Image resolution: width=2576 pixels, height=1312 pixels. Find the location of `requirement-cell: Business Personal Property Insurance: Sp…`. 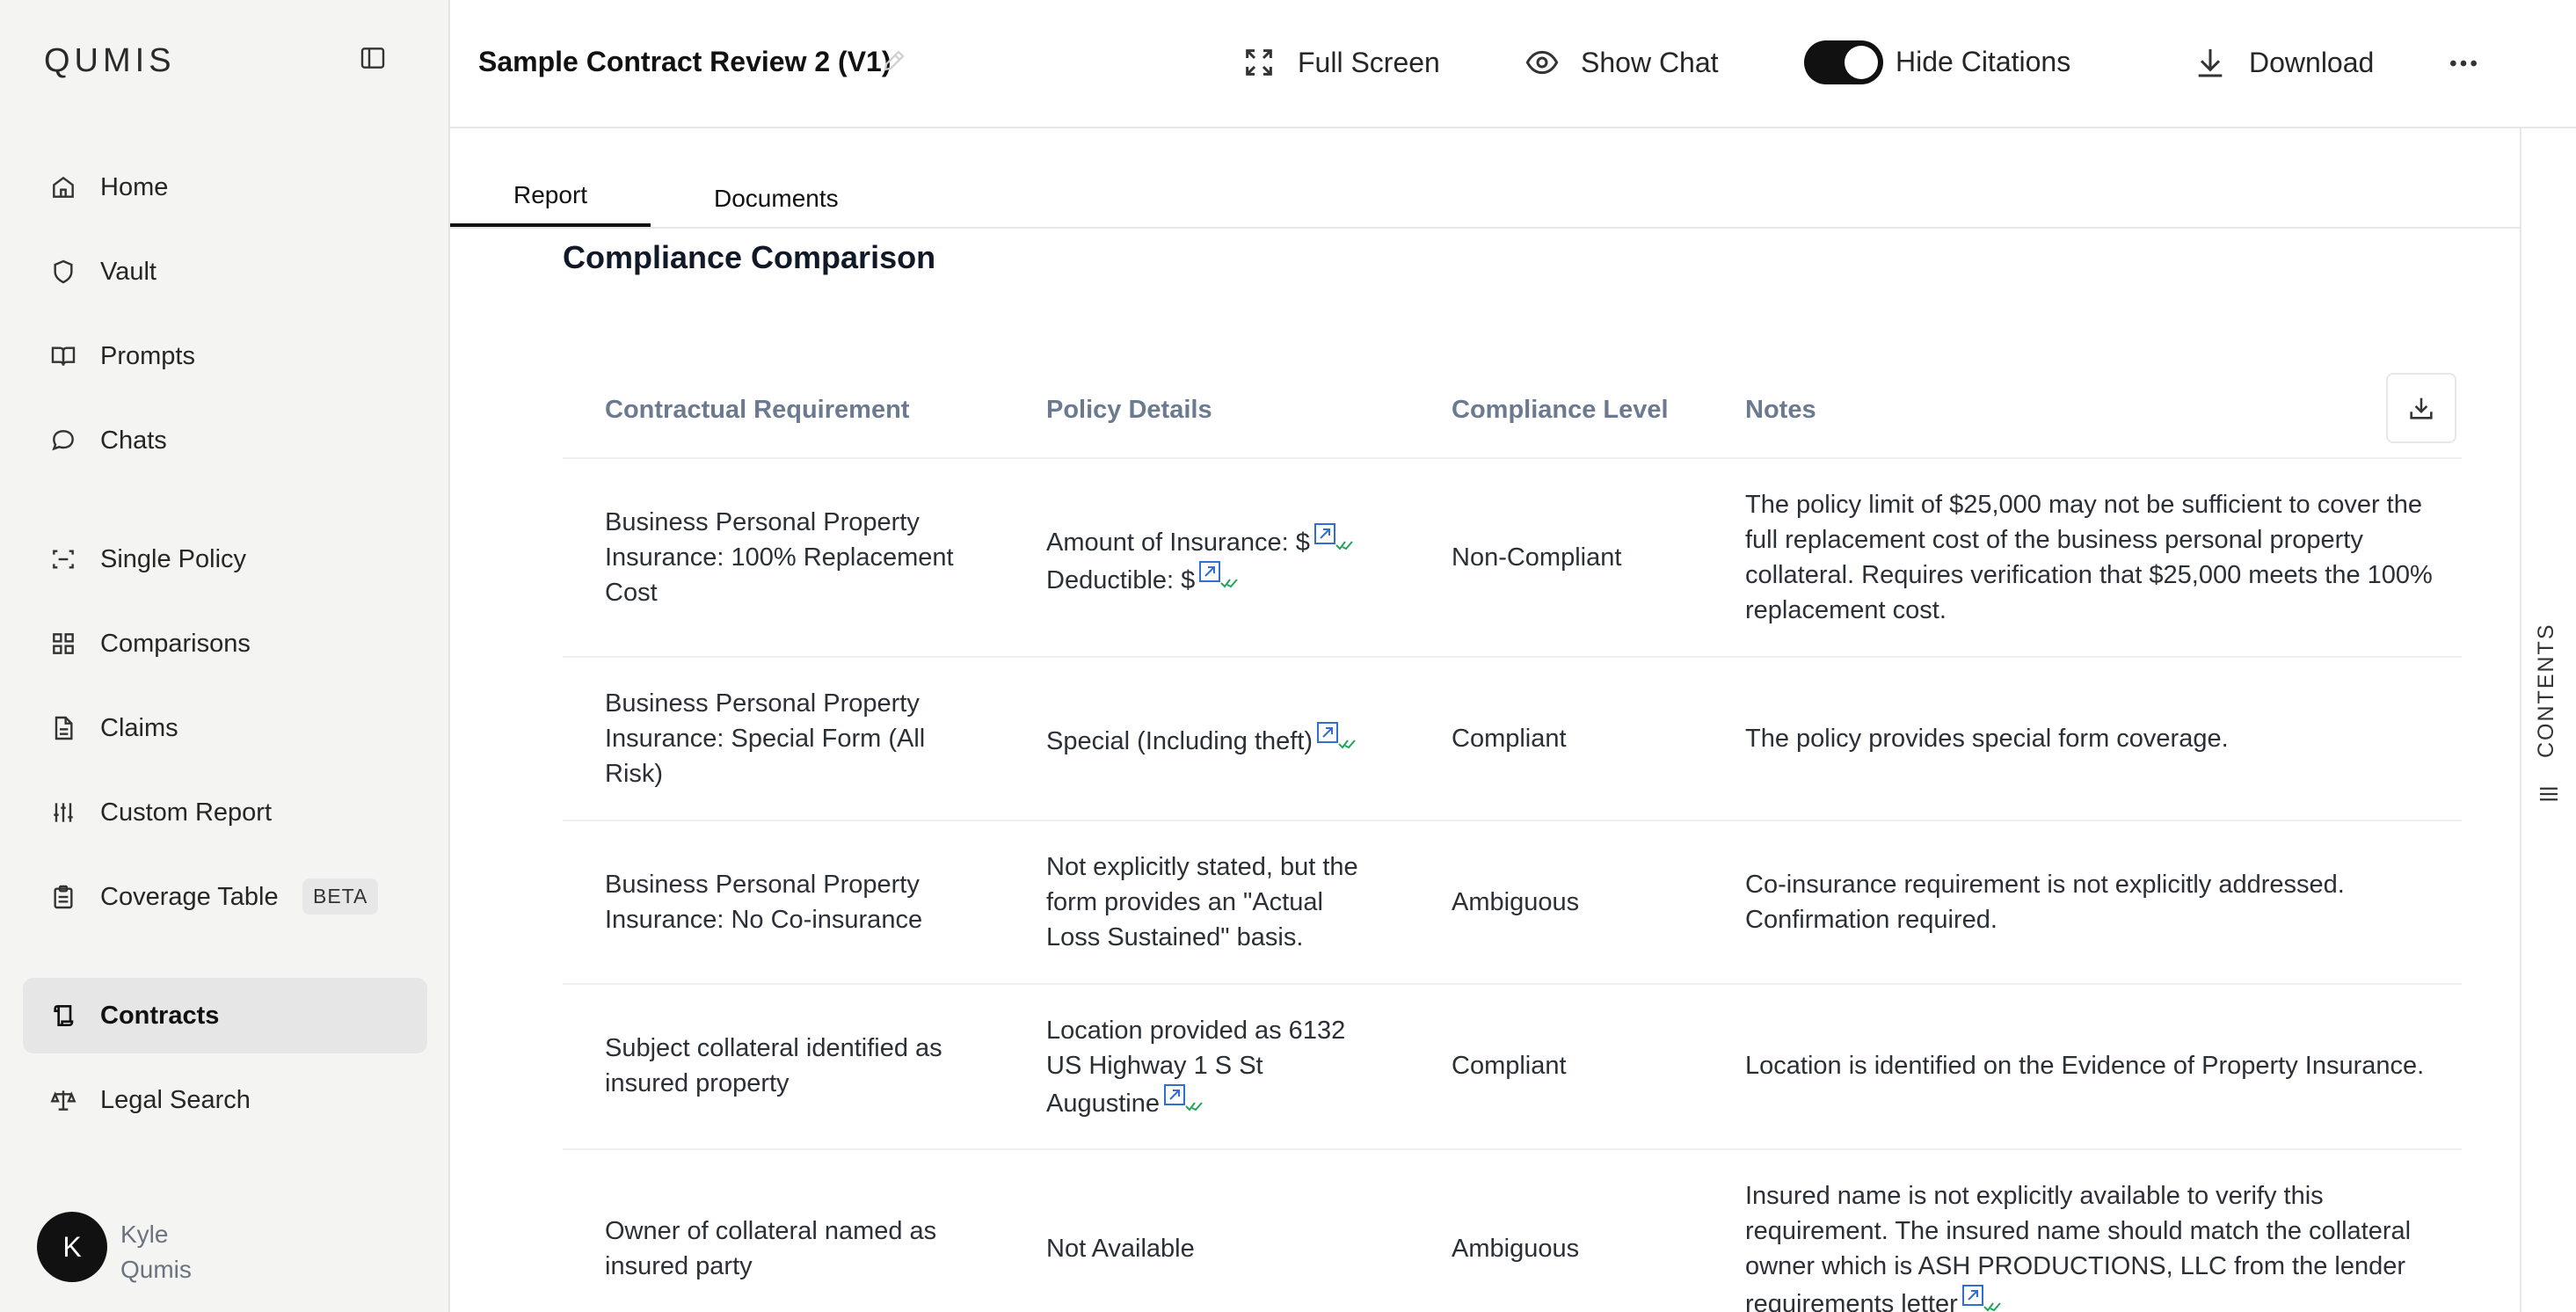

requirement-cell: Business Personal Property Insurance: Sp… is located at coordinates (765, 738).